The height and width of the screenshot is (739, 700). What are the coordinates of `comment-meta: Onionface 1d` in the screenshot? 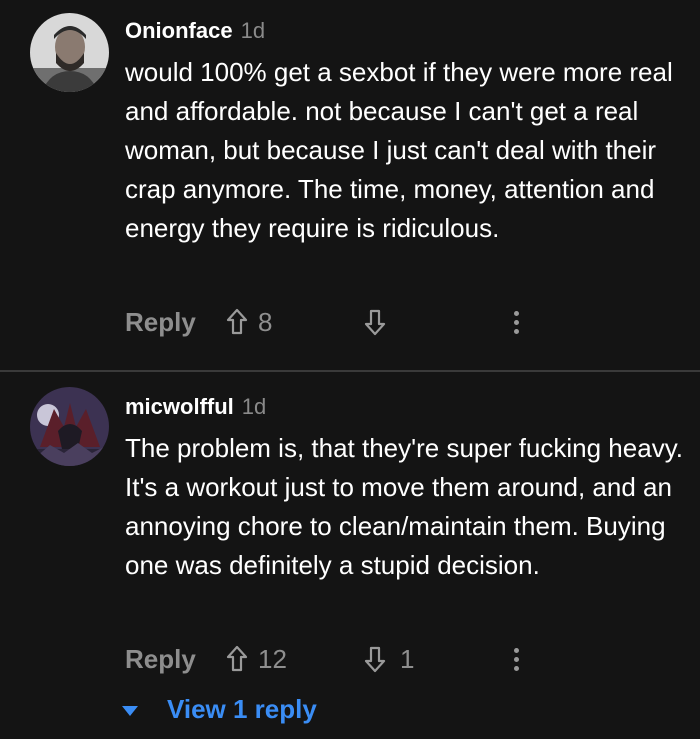 It's located at (195, 31).